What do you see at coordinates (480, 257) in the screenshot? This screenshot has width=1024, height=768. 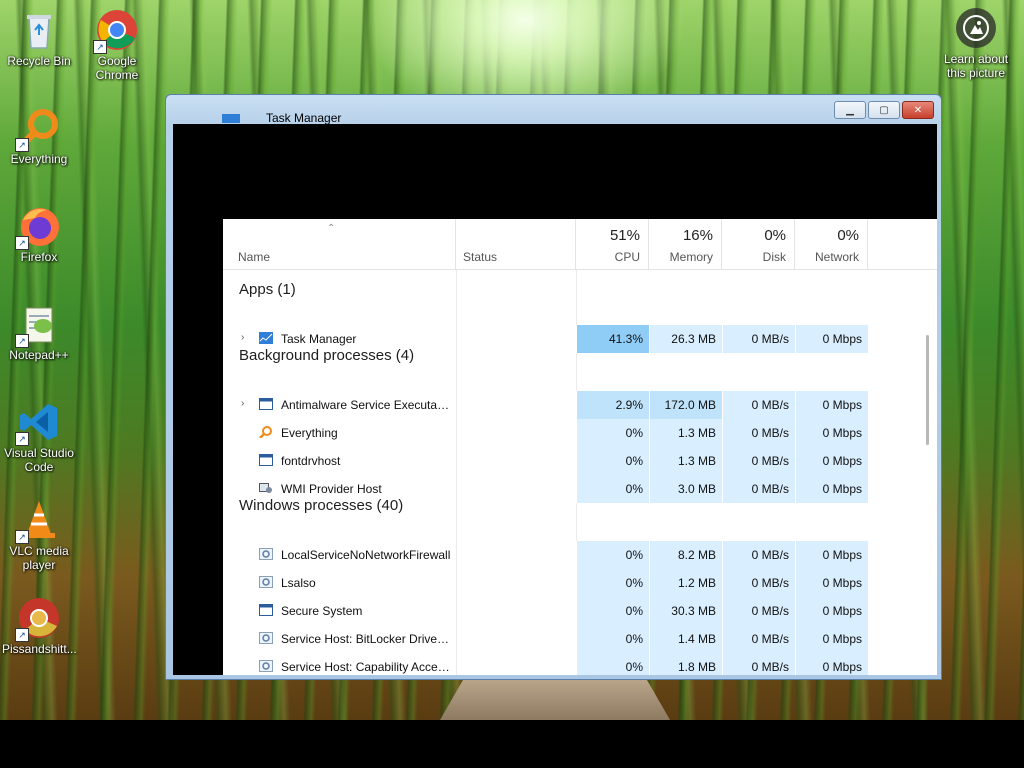 I see `column-label-status: Status` at bounding box center [480, 257].